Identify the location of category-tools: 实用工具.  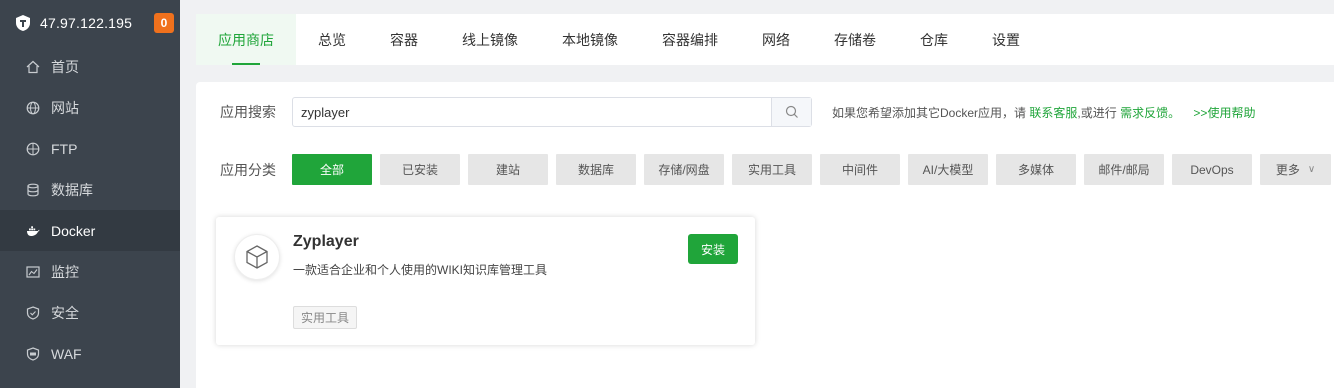
(772, 169).